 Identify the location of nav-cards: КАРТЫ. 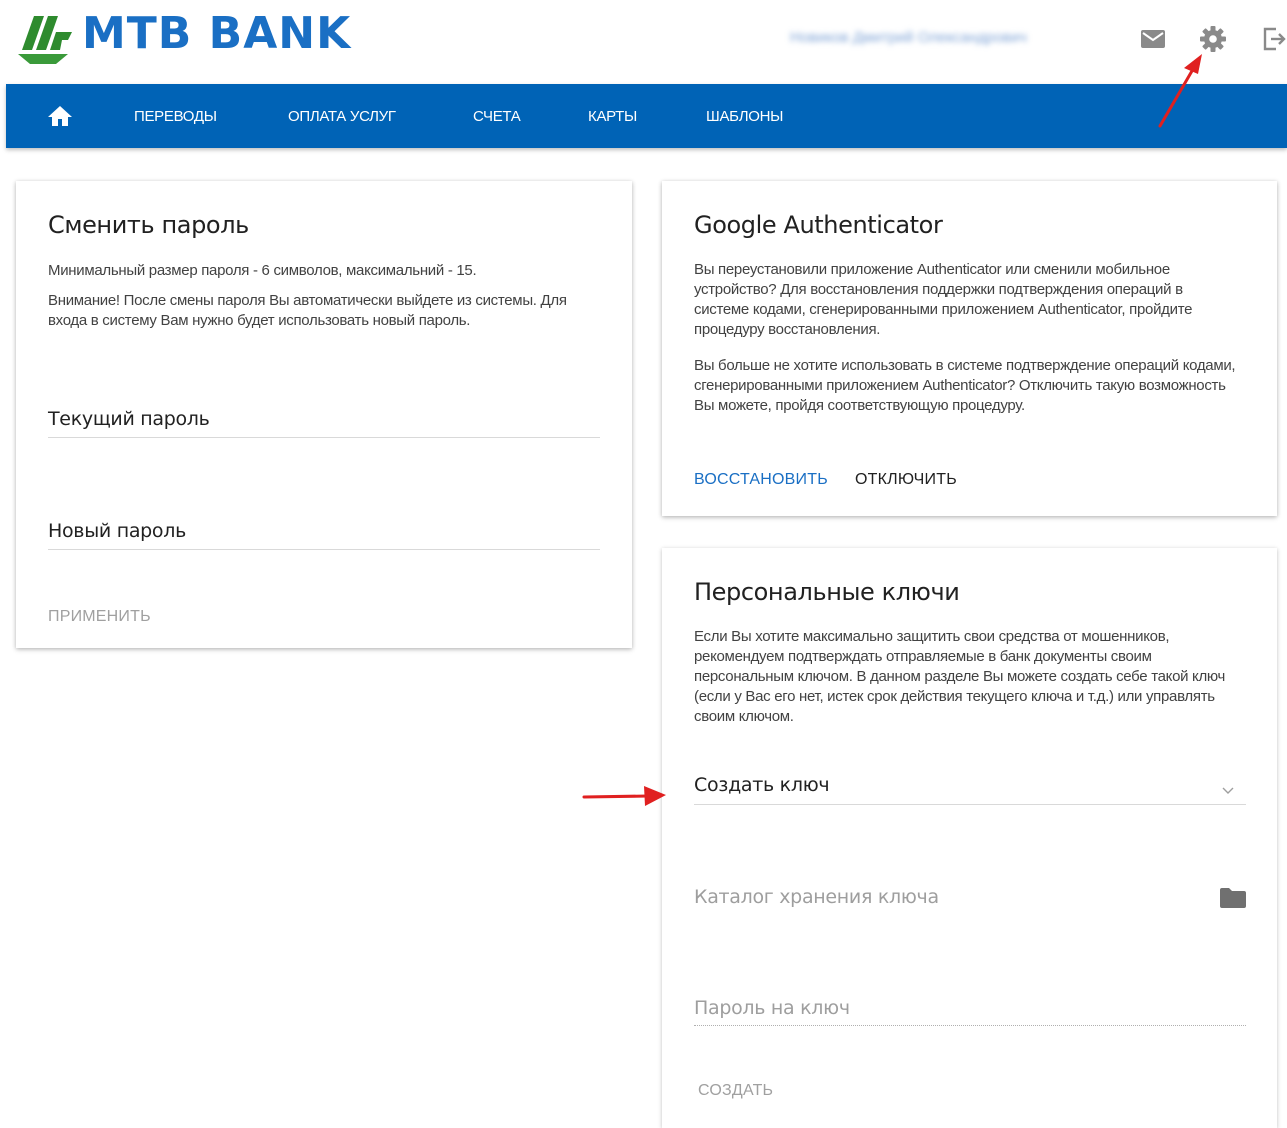
(612, 116).